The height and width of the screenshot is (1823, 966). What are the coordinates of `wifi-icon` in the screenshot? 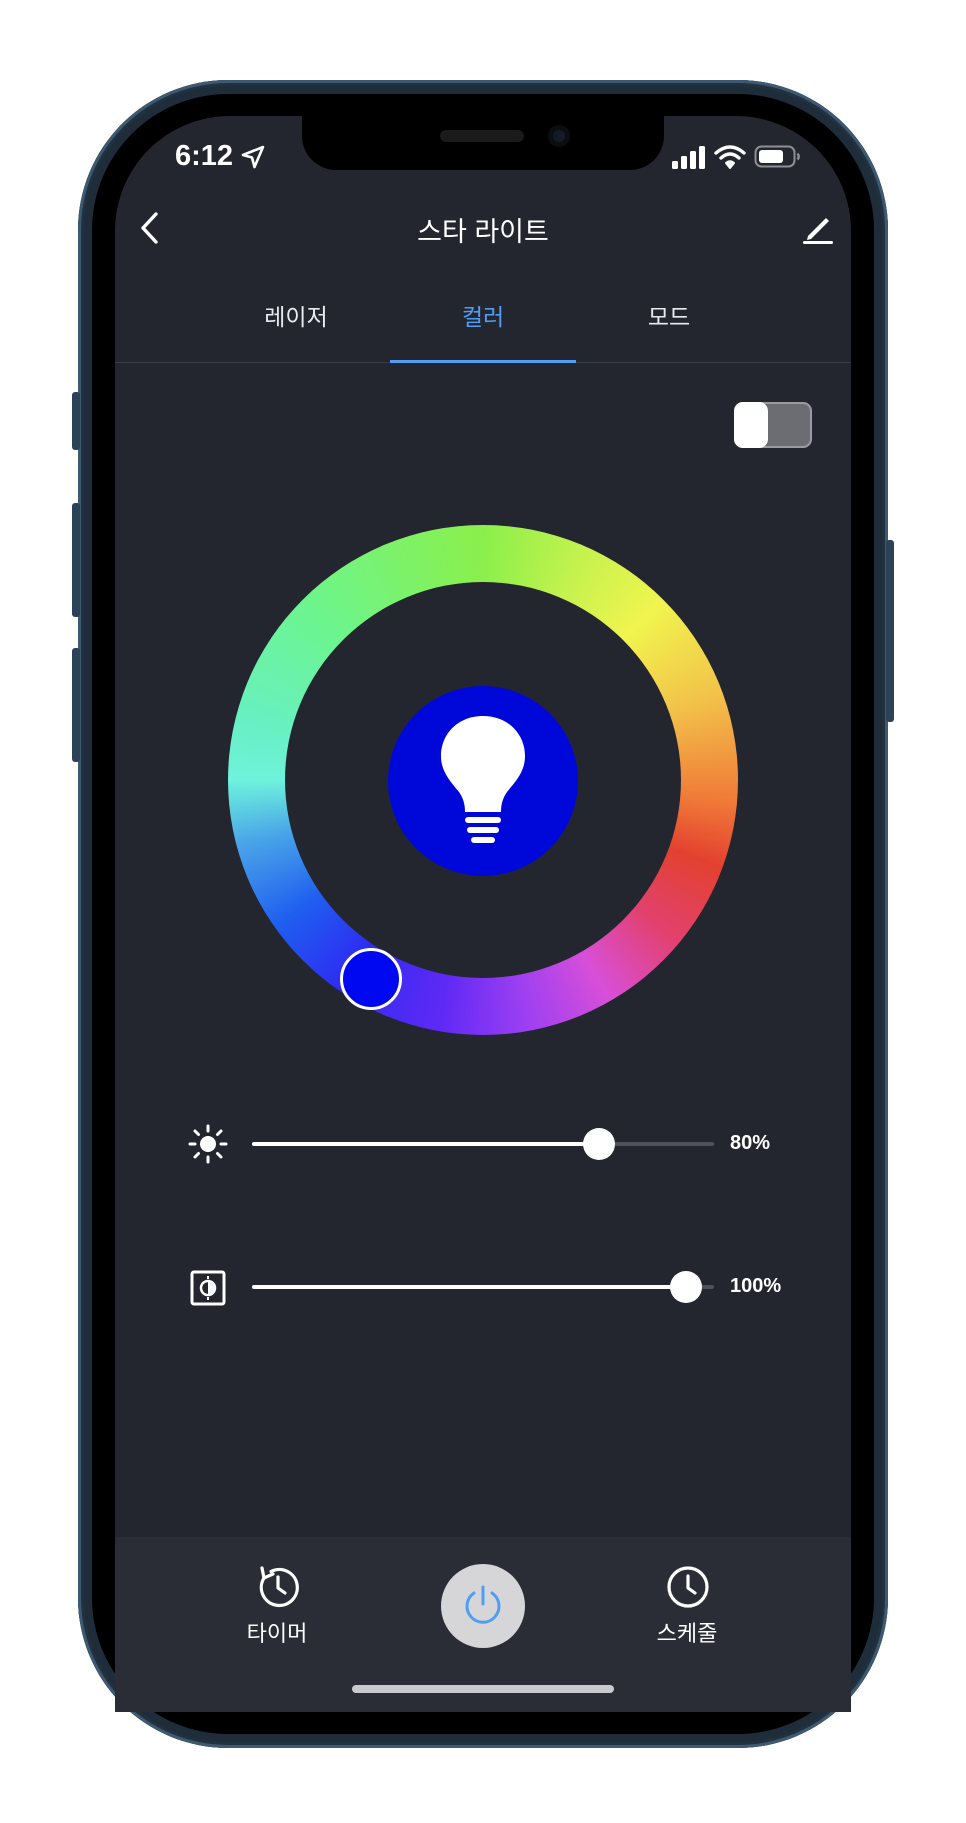 It's located at (730, 157).